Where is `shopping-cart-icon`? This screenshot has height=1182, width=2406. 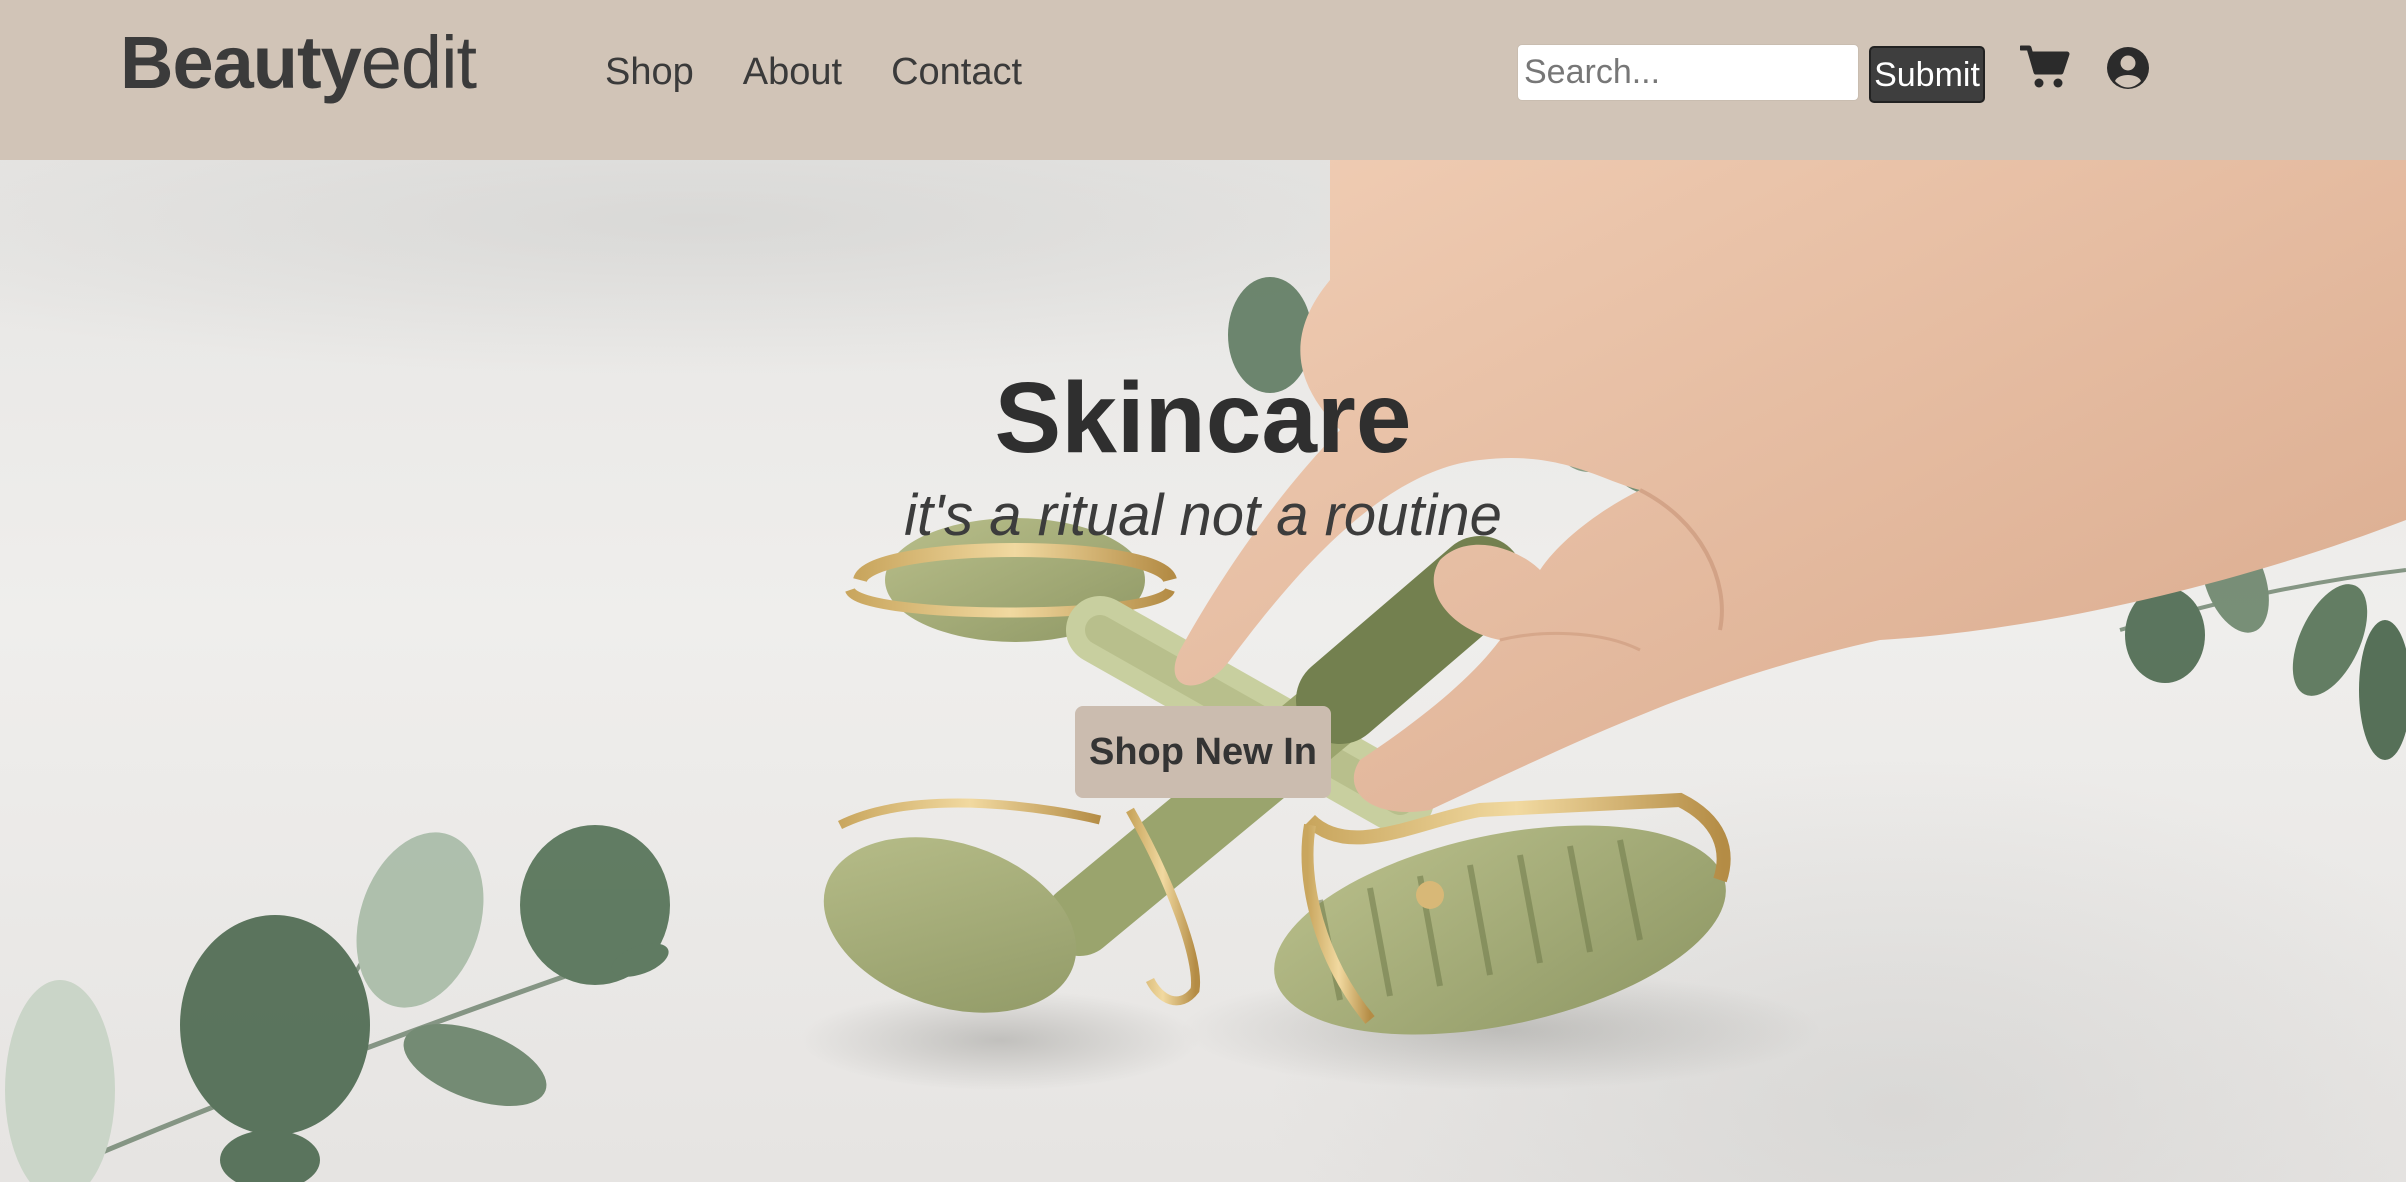 shopping-cart-icon is located at coordinates (2044, 67).